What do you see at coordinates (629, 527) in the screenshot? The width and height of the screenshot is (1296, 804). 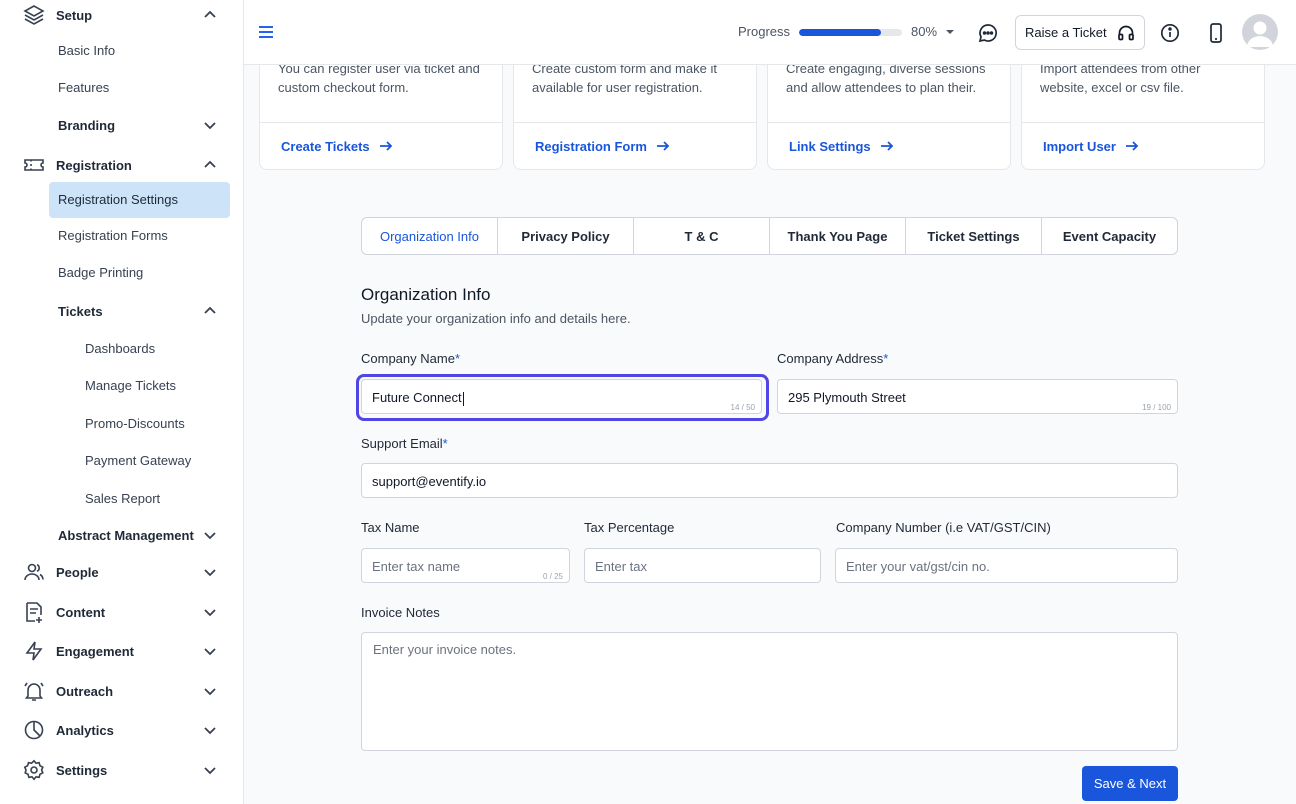 I see `tax-percentage-label: Tax Percentage` at bounding box center [629, 527].